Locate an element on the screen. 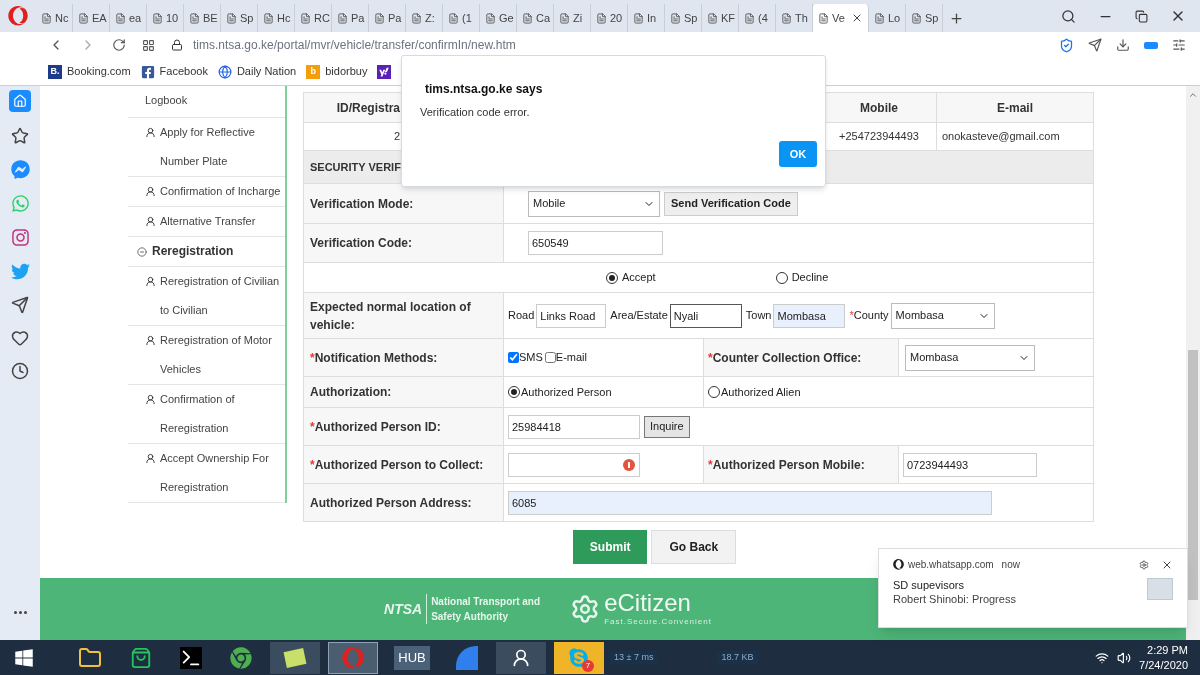  opera-logo-icon is located at coordinates (18, 16).